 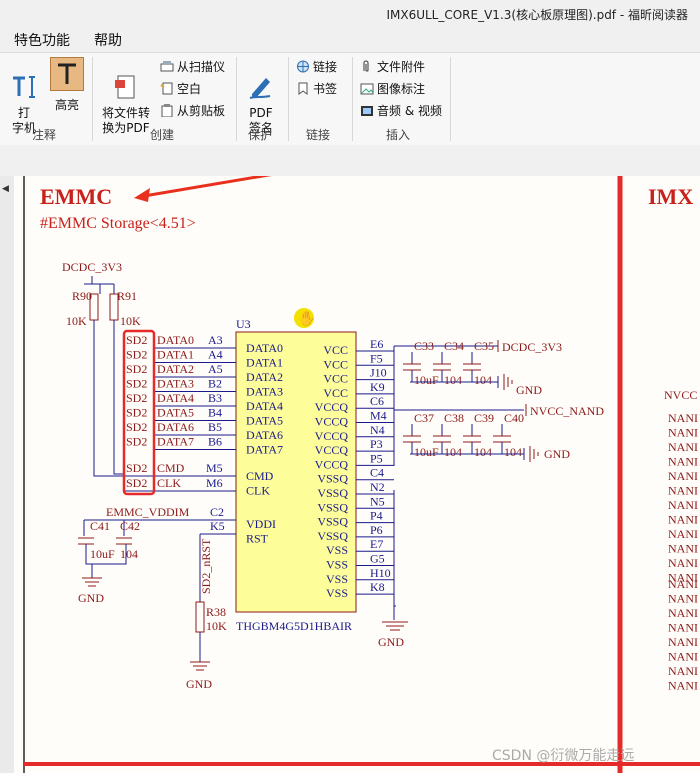 What do you see at coordinates (216, 626) in the screenshot?
I see `r38-value: 10K` at bounding box center [216, 626].